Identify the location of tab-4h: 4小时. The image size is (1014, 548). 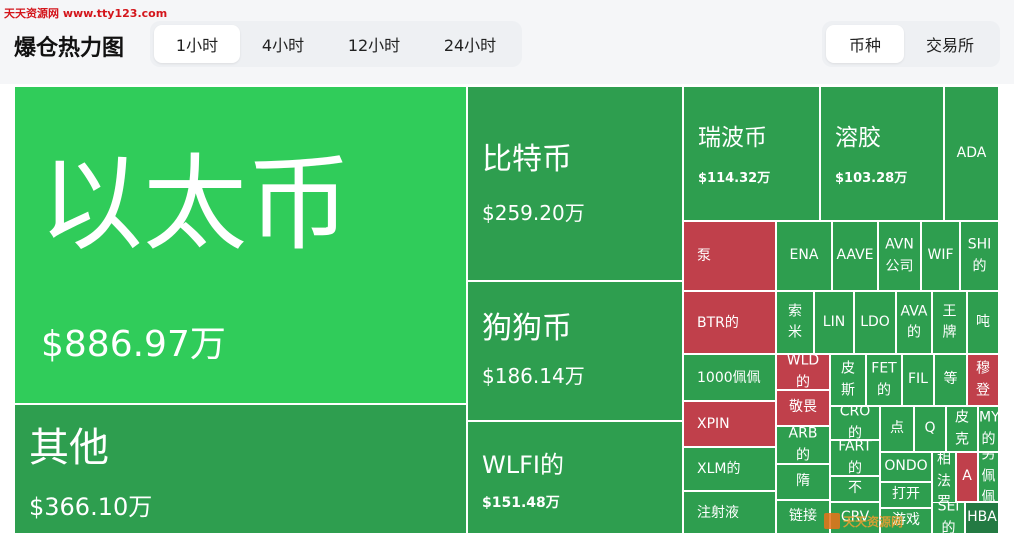
(283, 44).